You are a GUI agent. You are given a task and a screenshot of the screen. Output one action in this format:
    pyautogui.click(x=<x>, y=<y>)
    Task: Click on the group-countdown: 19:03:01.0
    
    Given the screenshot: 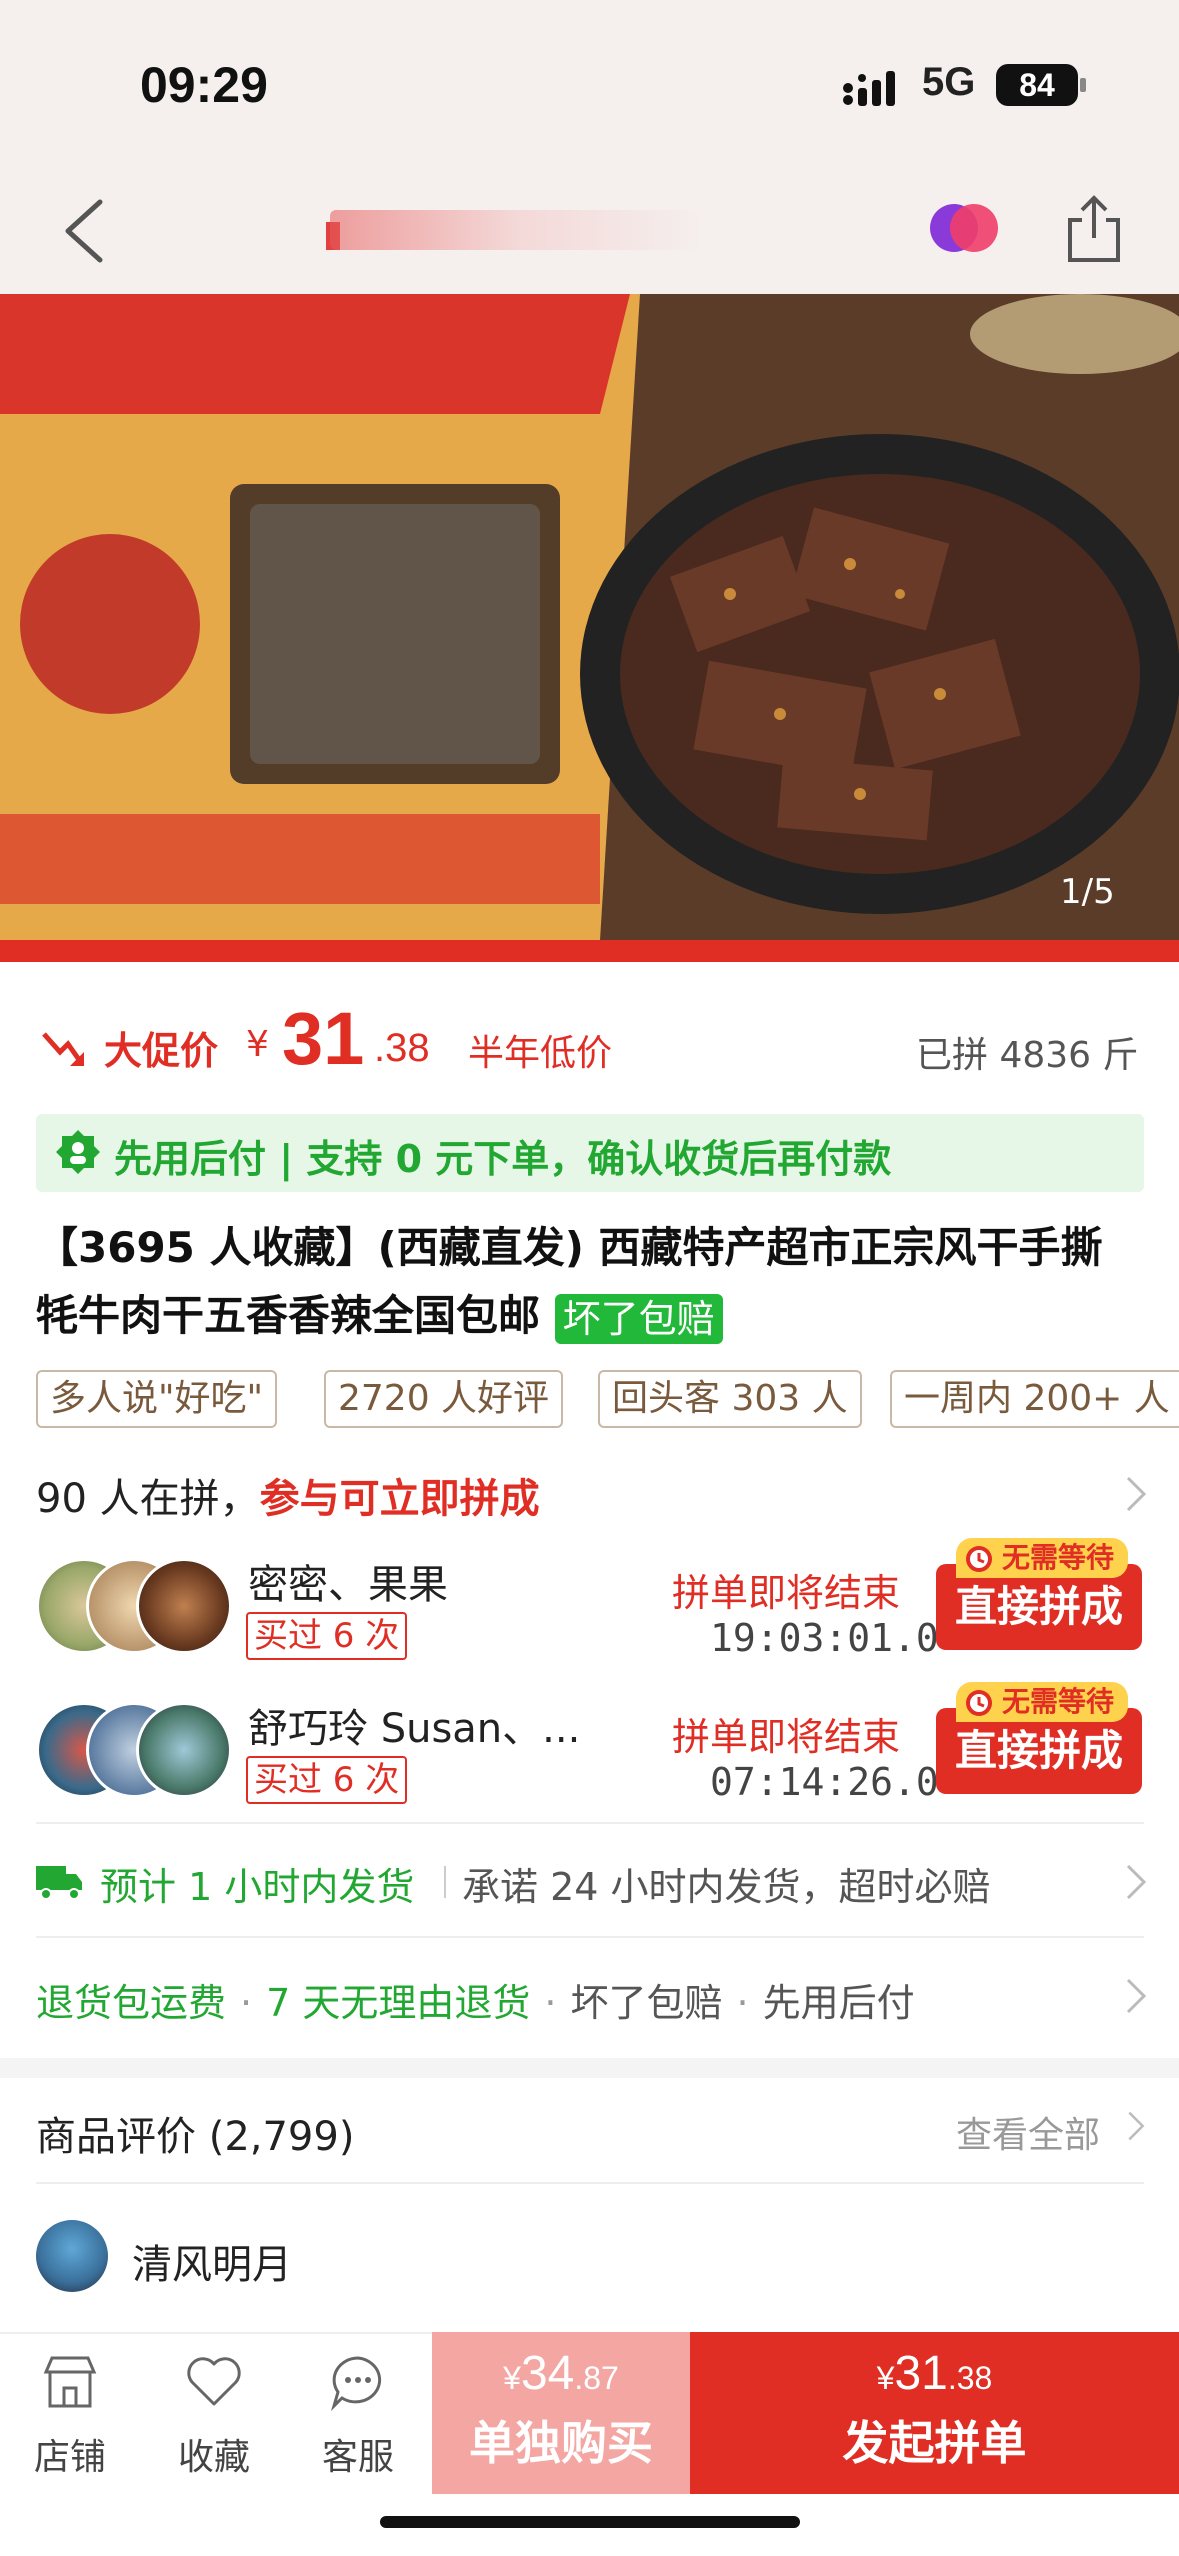 What is the action you would take?
    pyautogui.click(x=824, y=1638)
    